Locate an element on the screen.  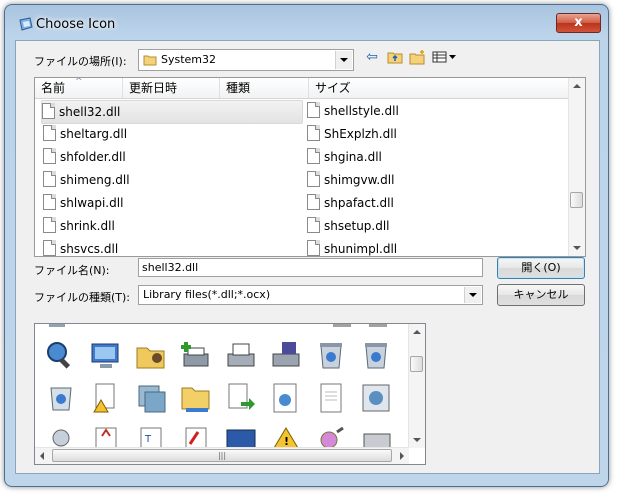
window-title: Choose Icon is located at coordinates (76, 24).